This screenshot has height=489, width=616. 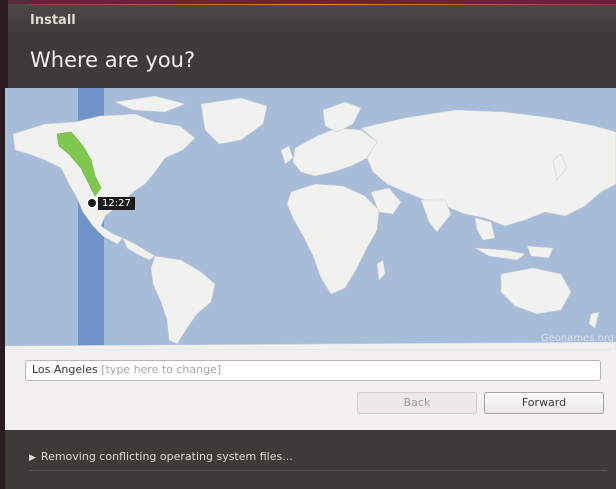 What do you see at coordinates (313, 370) in the screenshot?
I see `location-input: Los Angeles [type here to change]` at bounding box center [313, 370].